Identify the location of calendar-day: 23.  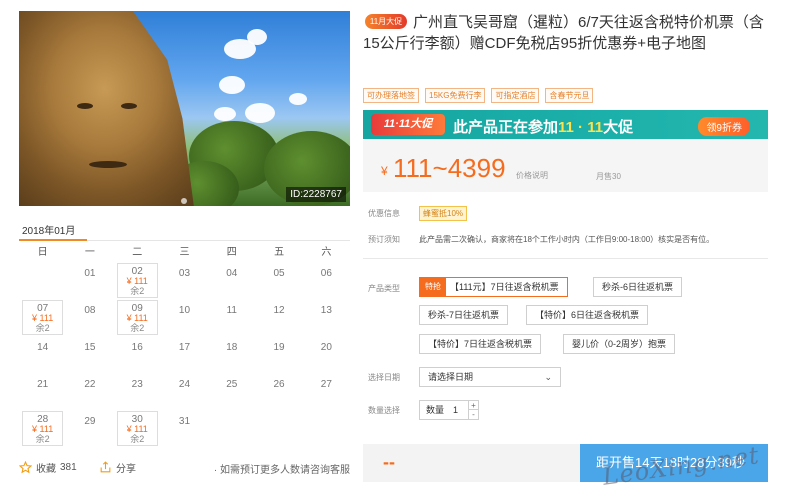
(137, 392).